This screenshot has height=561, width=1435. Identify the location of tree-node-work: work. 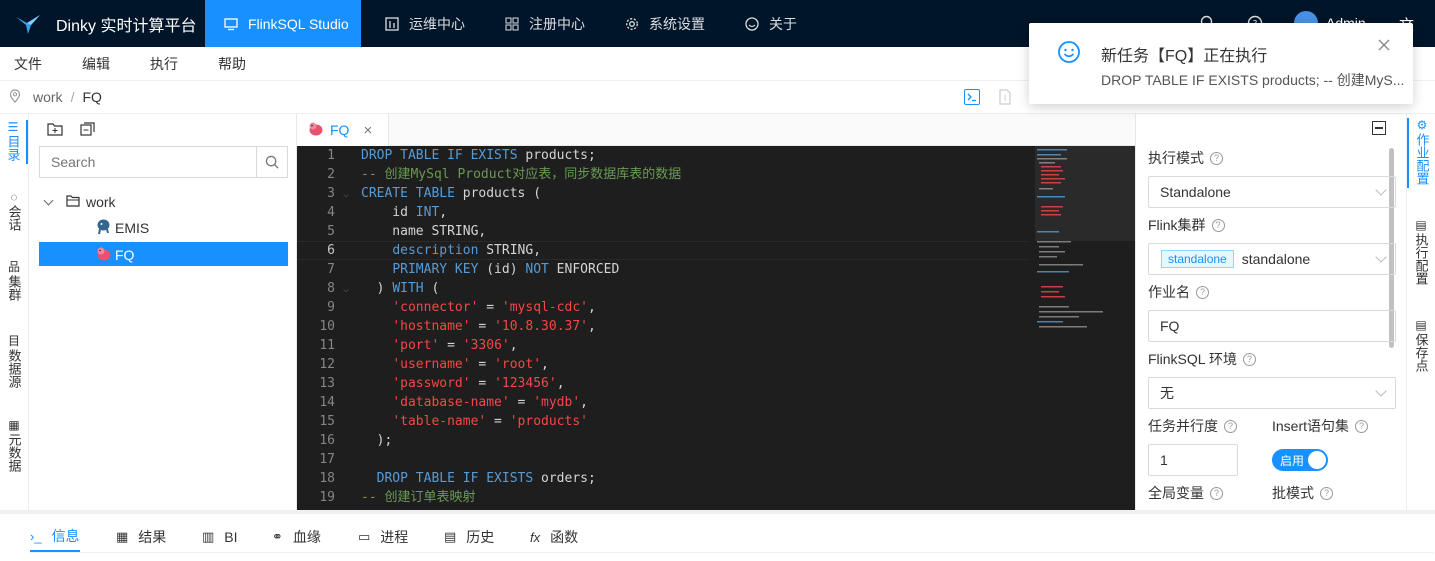
(79, 202).